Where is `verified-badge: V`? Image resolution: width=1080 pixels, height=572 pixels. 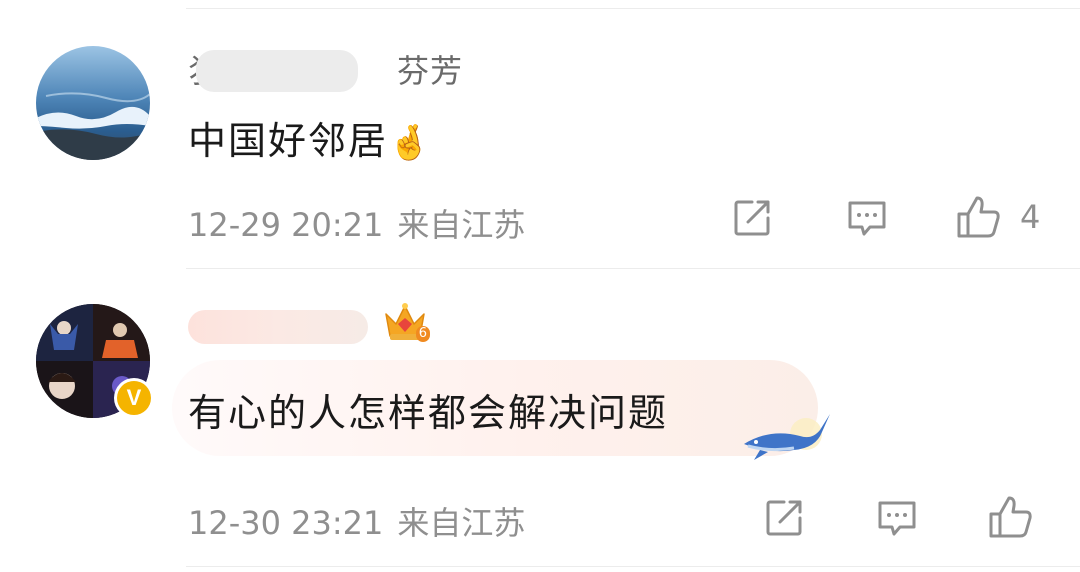 verified-badge: V is located at coordinates (134, 398).